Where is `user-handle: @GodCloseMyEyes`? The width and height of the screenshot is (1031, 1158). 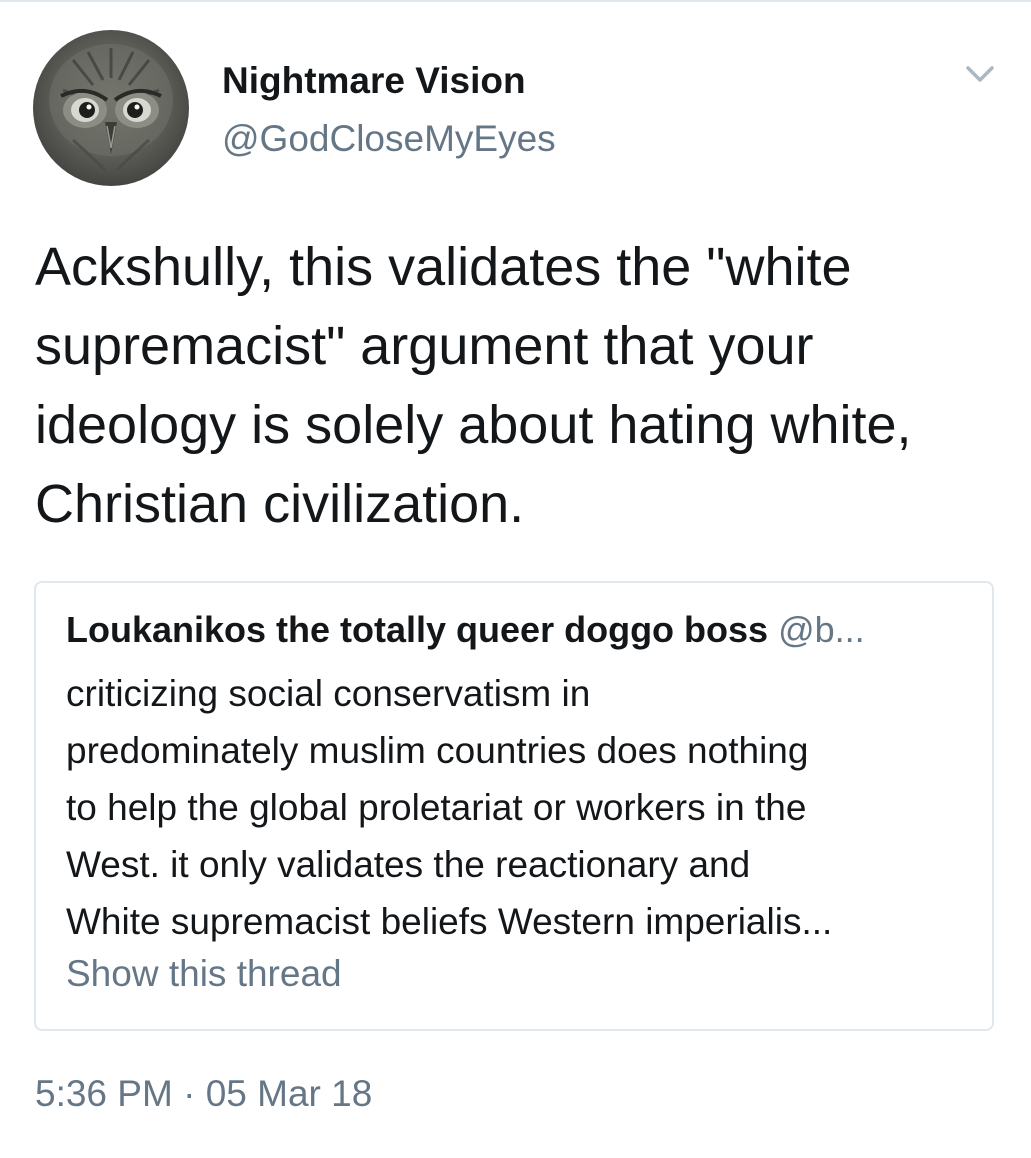 user-handle: @GodCloseMyEyes is located at coordinates (389, 139).